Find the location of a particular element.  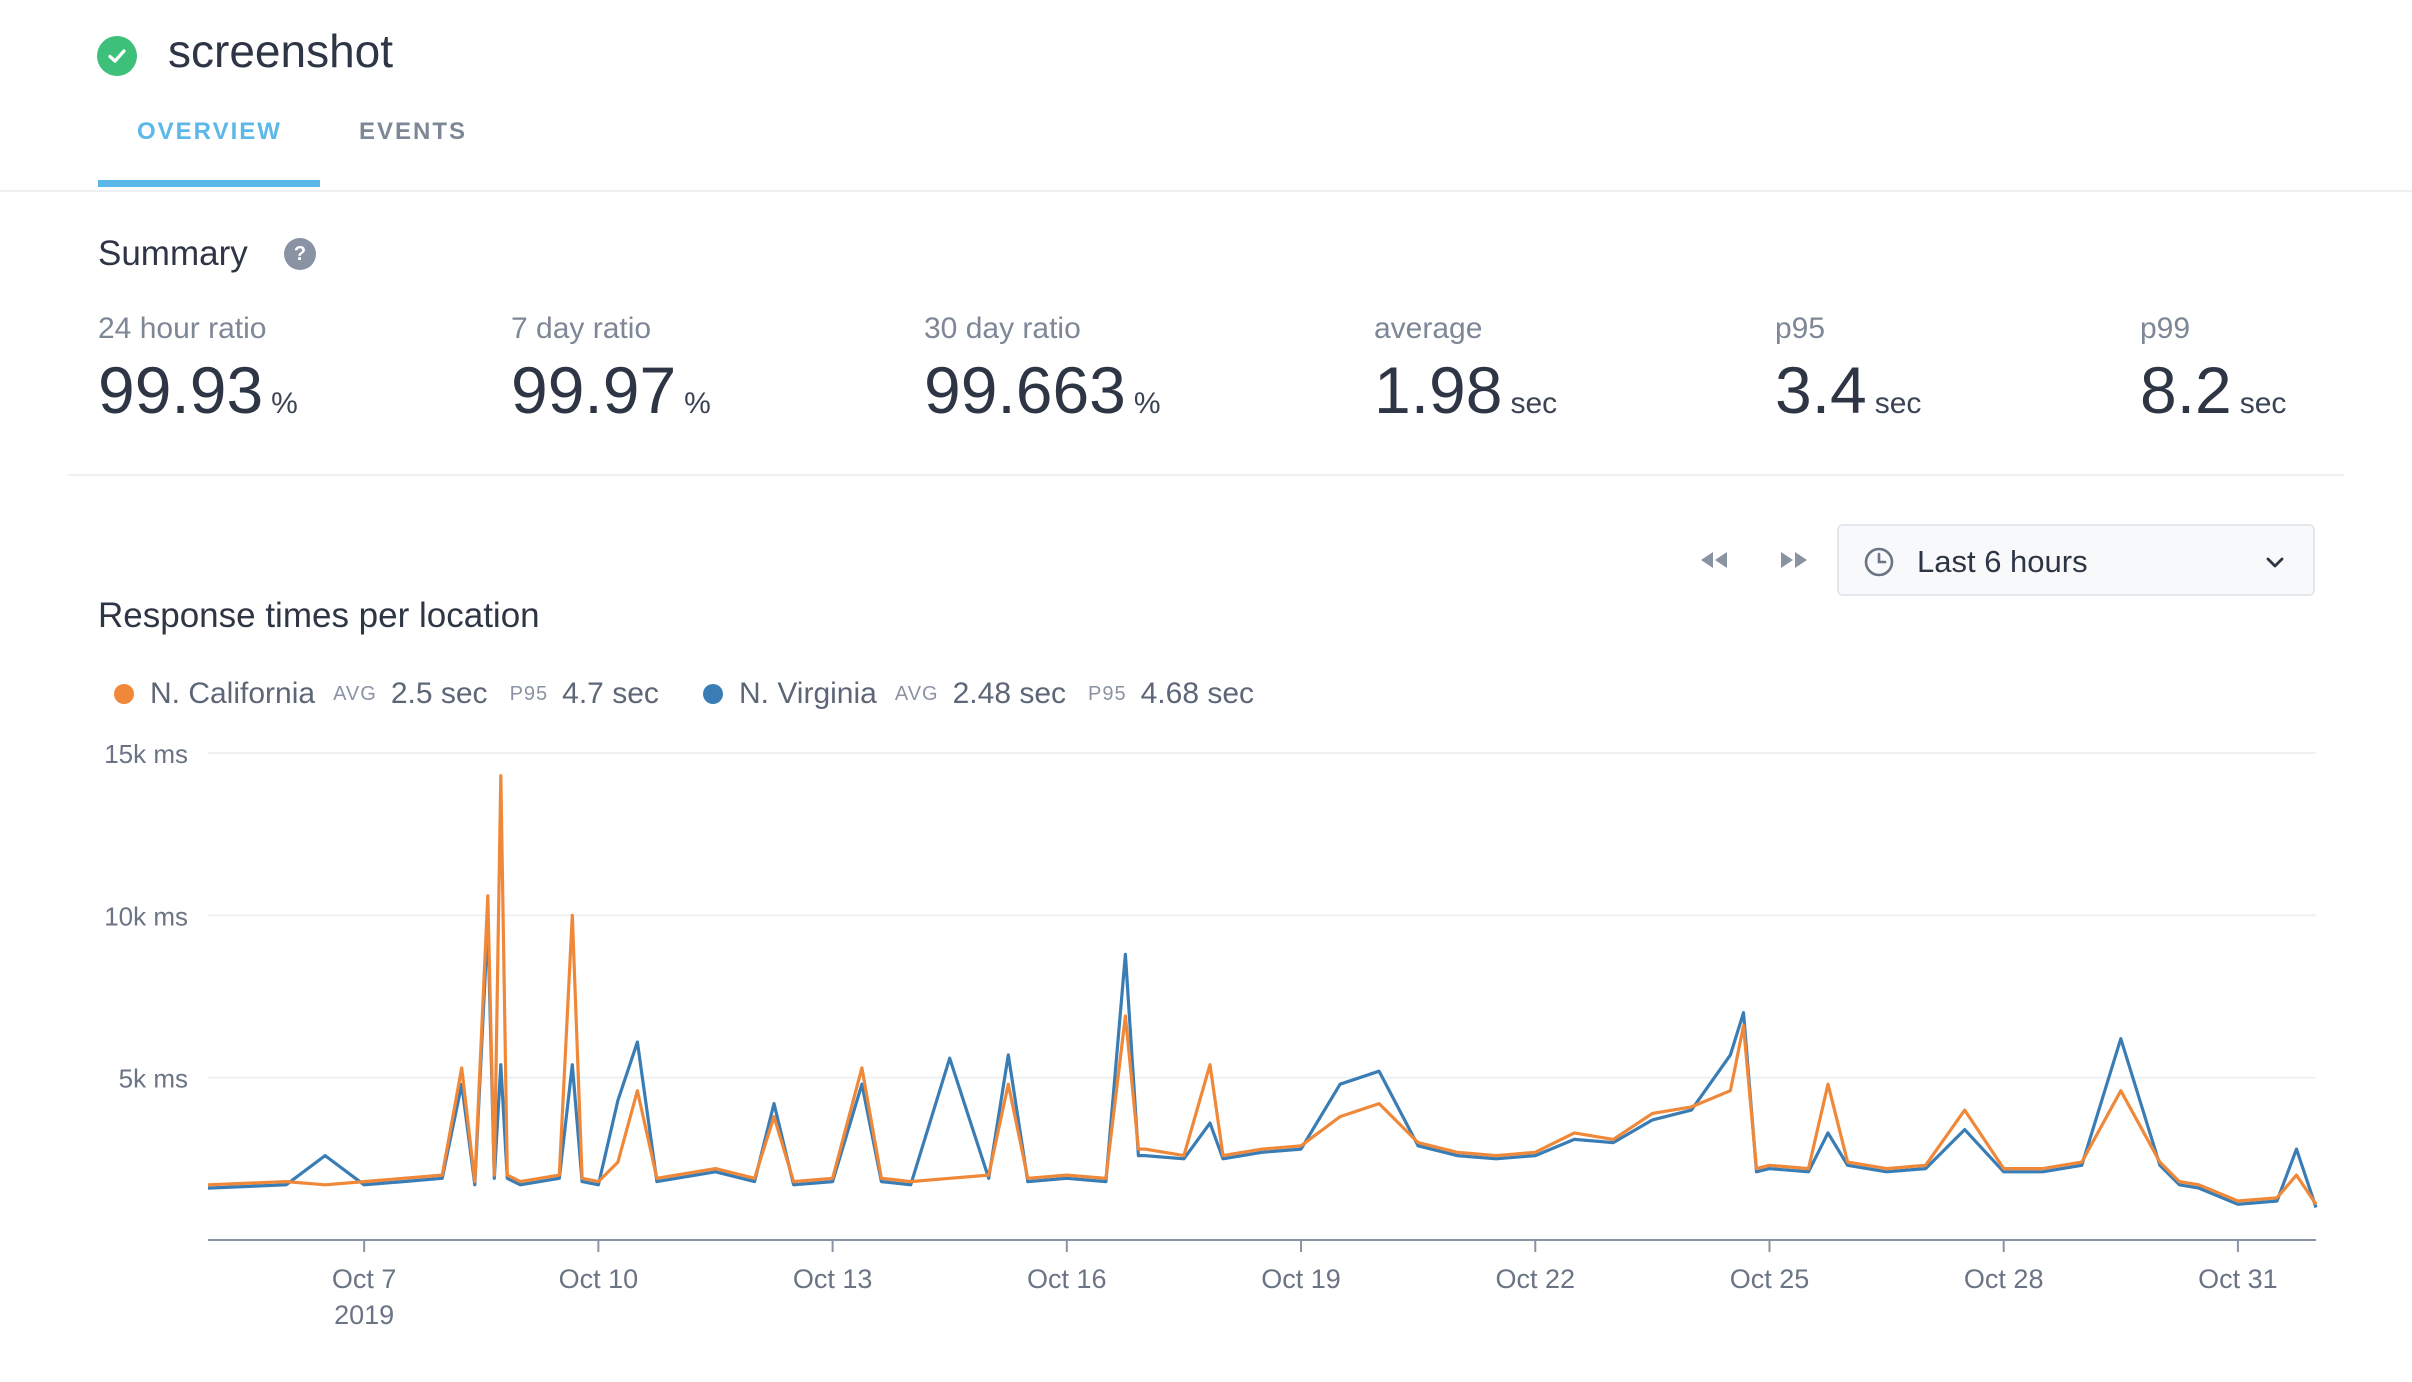

legend-p95-value: 4.7 sec is located at coordinates (610, 693).